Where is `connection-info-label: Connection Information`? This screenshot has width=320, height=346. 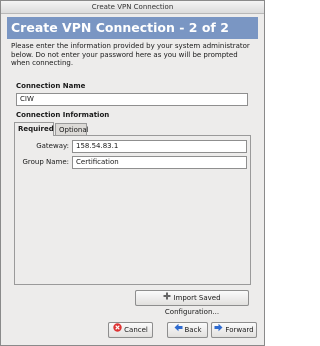
connection-info-label: Connection Information is located at coordinates (63, 115).